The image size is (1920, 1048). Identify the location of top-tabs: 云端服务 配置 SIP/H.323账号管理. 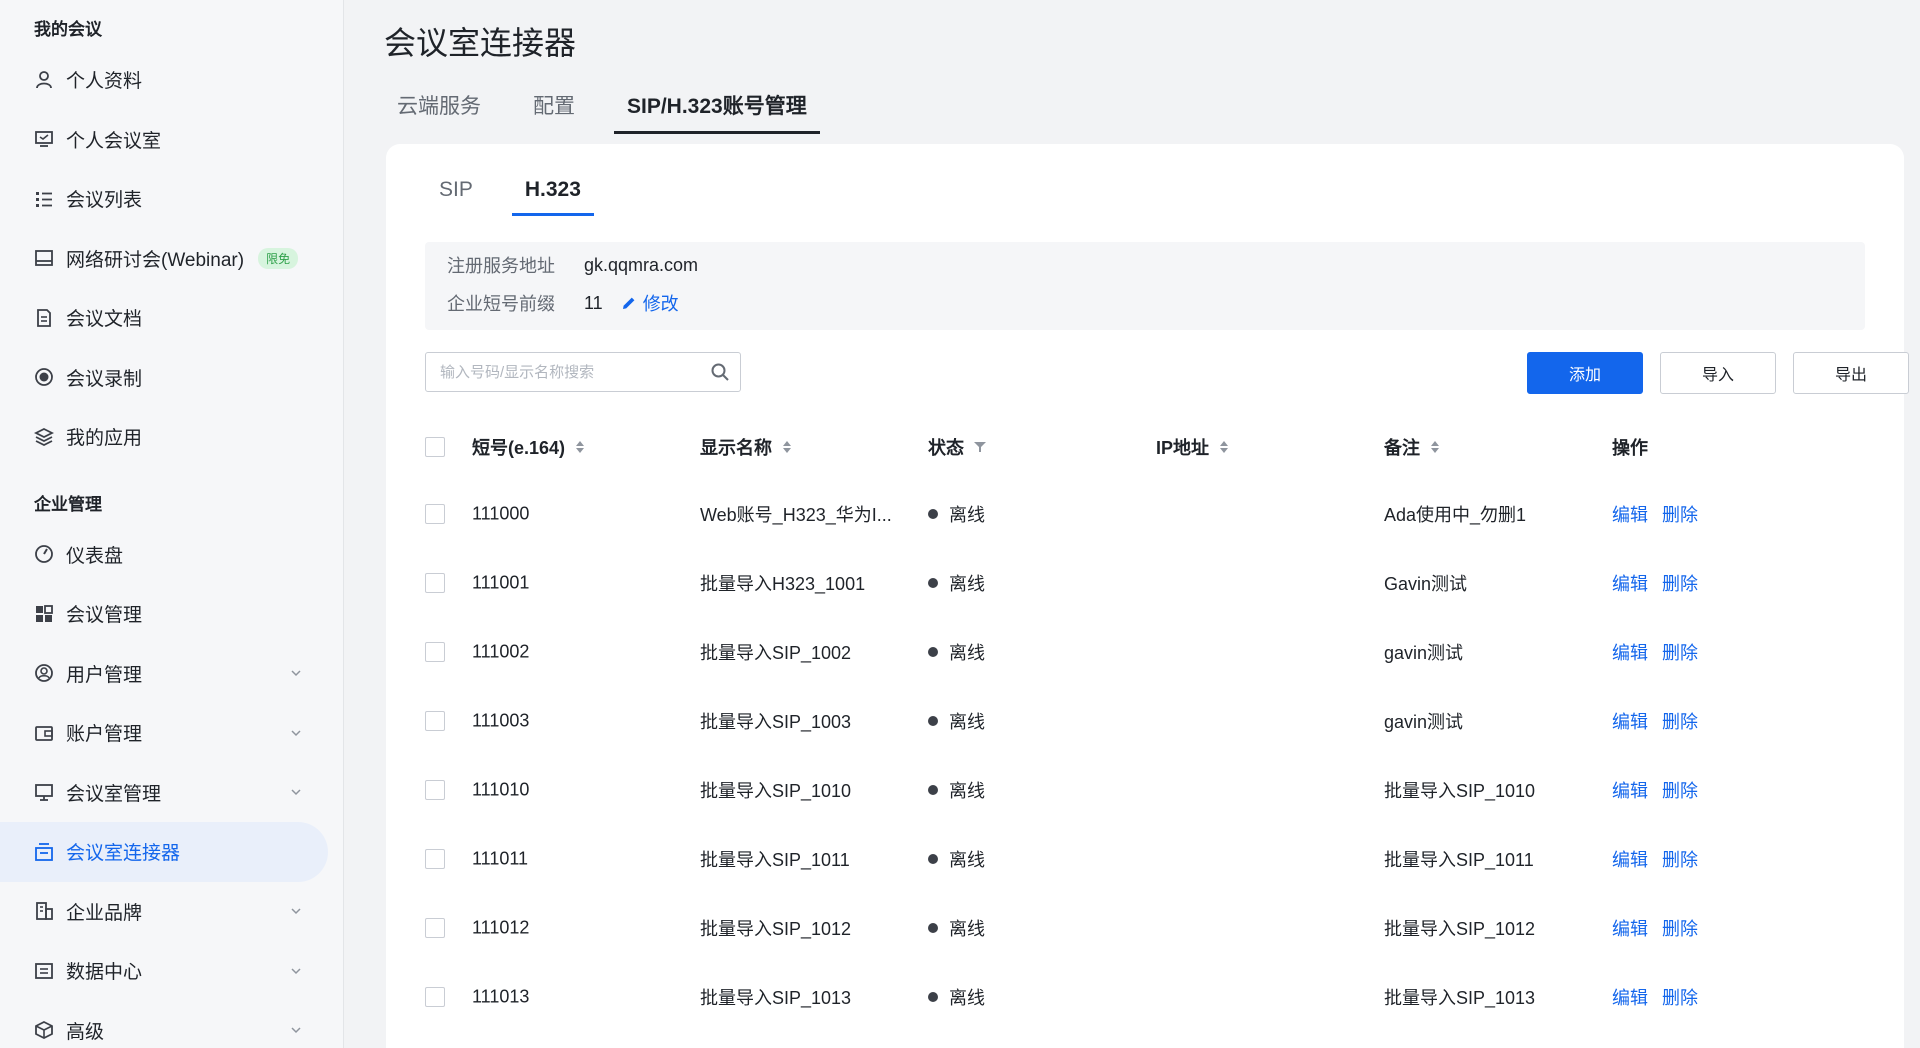
(628, 108).